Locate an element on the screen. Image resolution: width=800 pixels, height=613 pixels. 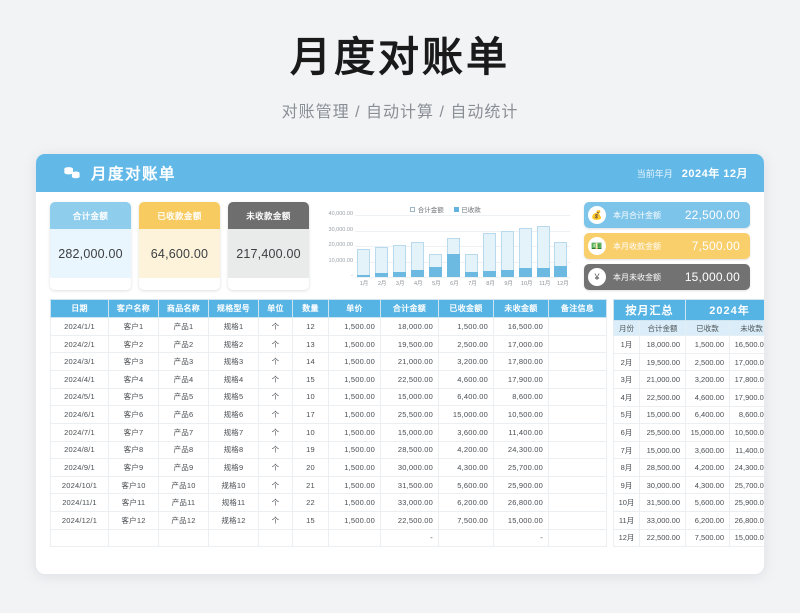
table-cell: 3,200.00 is located at coordinates (466, 362).